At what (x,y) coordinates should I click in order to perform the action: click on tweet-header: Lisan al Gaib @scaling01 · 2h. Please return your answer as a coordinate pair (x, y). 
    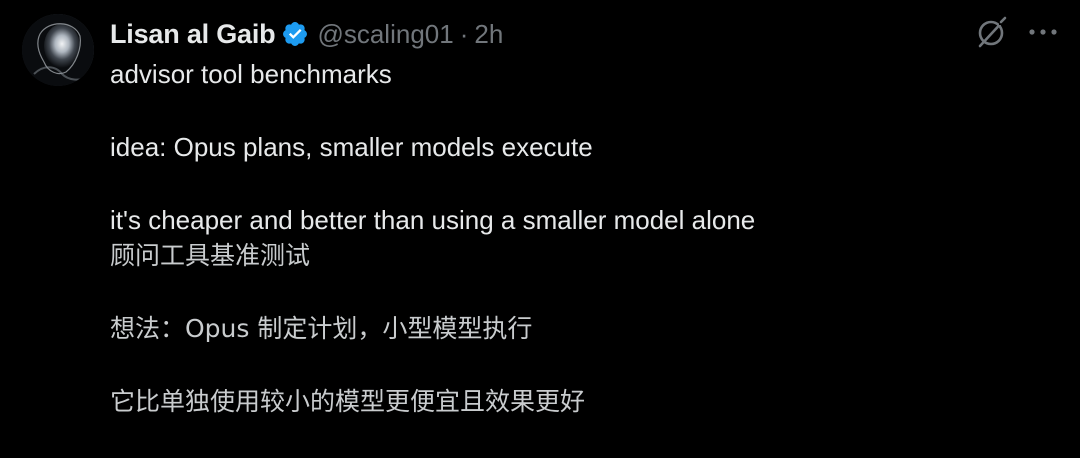
    Looking at the image, I should click on (306, 34).